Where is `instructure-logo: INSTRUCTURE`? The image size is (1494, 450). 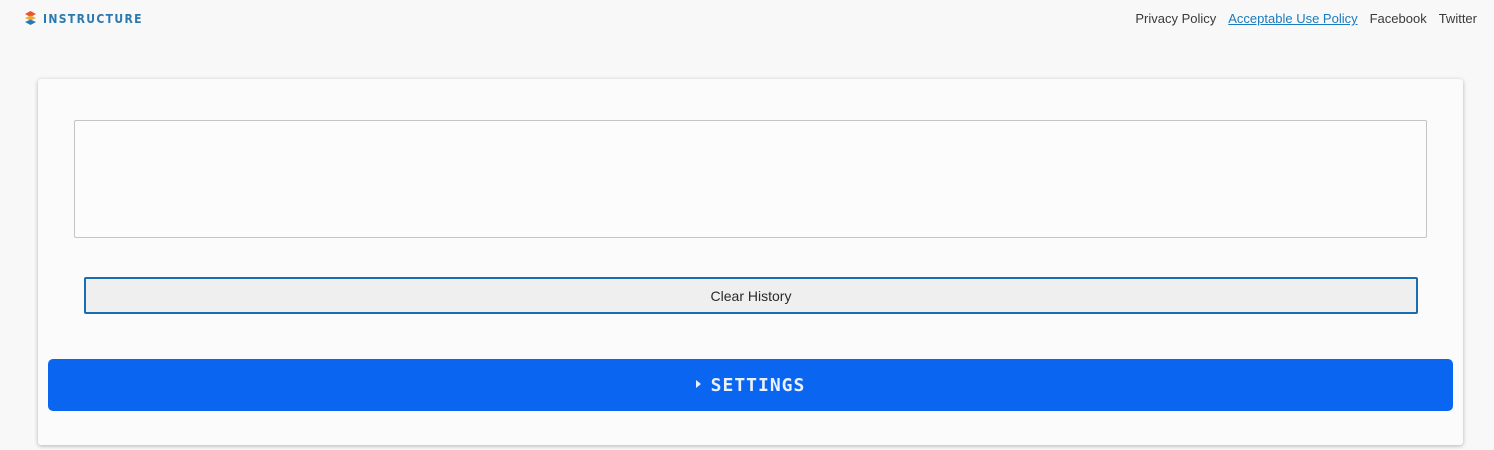 instructure-logo: INSTRUCTURE is located at coordinates (89, 19).